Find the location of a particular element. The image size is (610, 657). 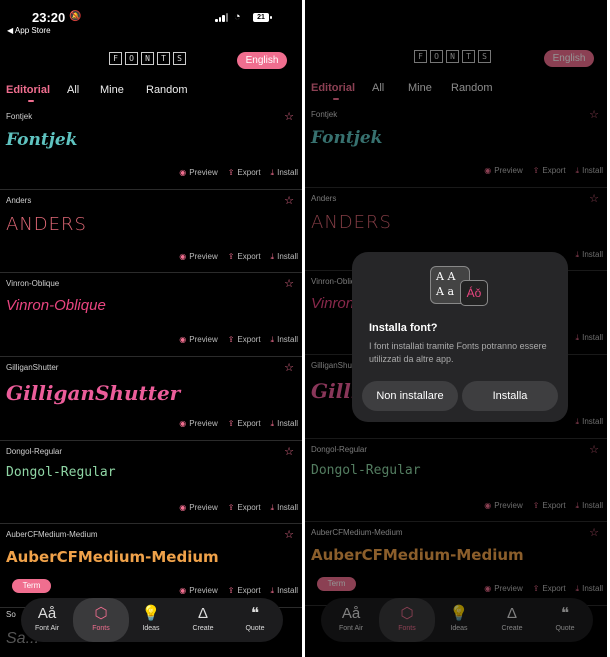

font-sample: AuberCFMedium-Medium is located at coordinates (112, 557).